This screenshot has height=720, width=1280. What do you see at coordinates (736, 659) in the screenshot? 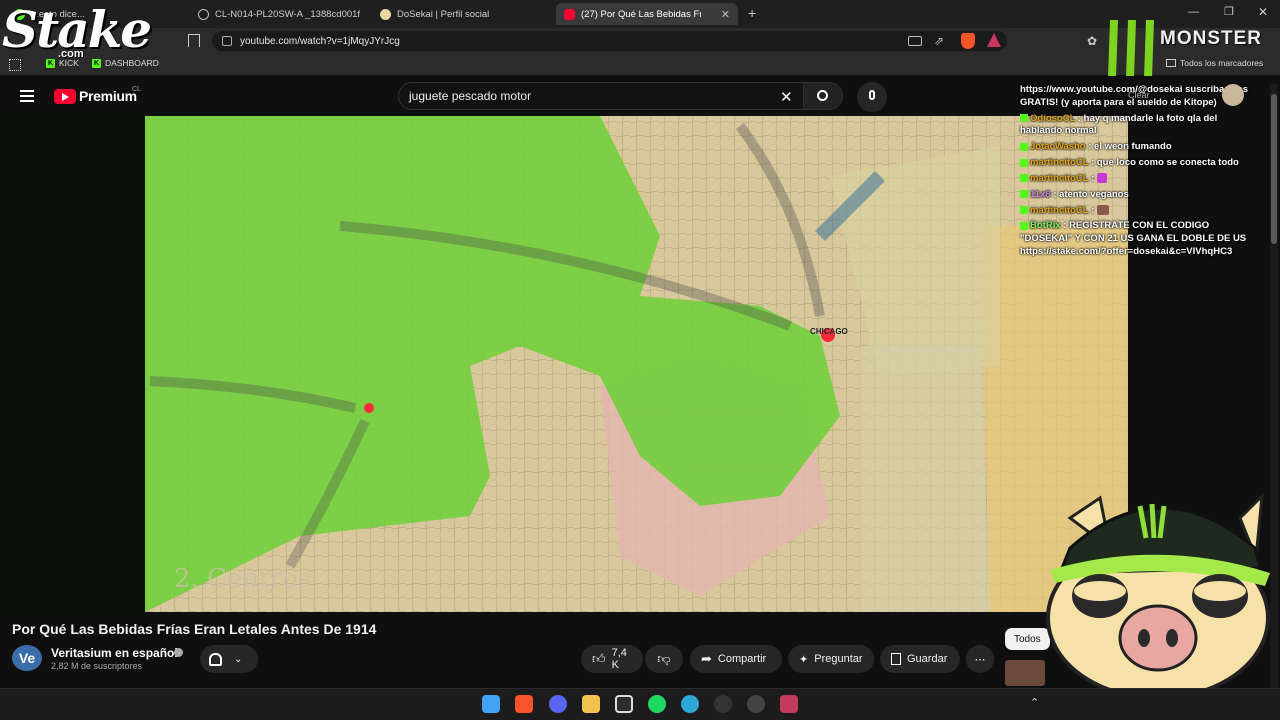
I see `share-button: ➦ Compartir` at bounding box center [736, 659].